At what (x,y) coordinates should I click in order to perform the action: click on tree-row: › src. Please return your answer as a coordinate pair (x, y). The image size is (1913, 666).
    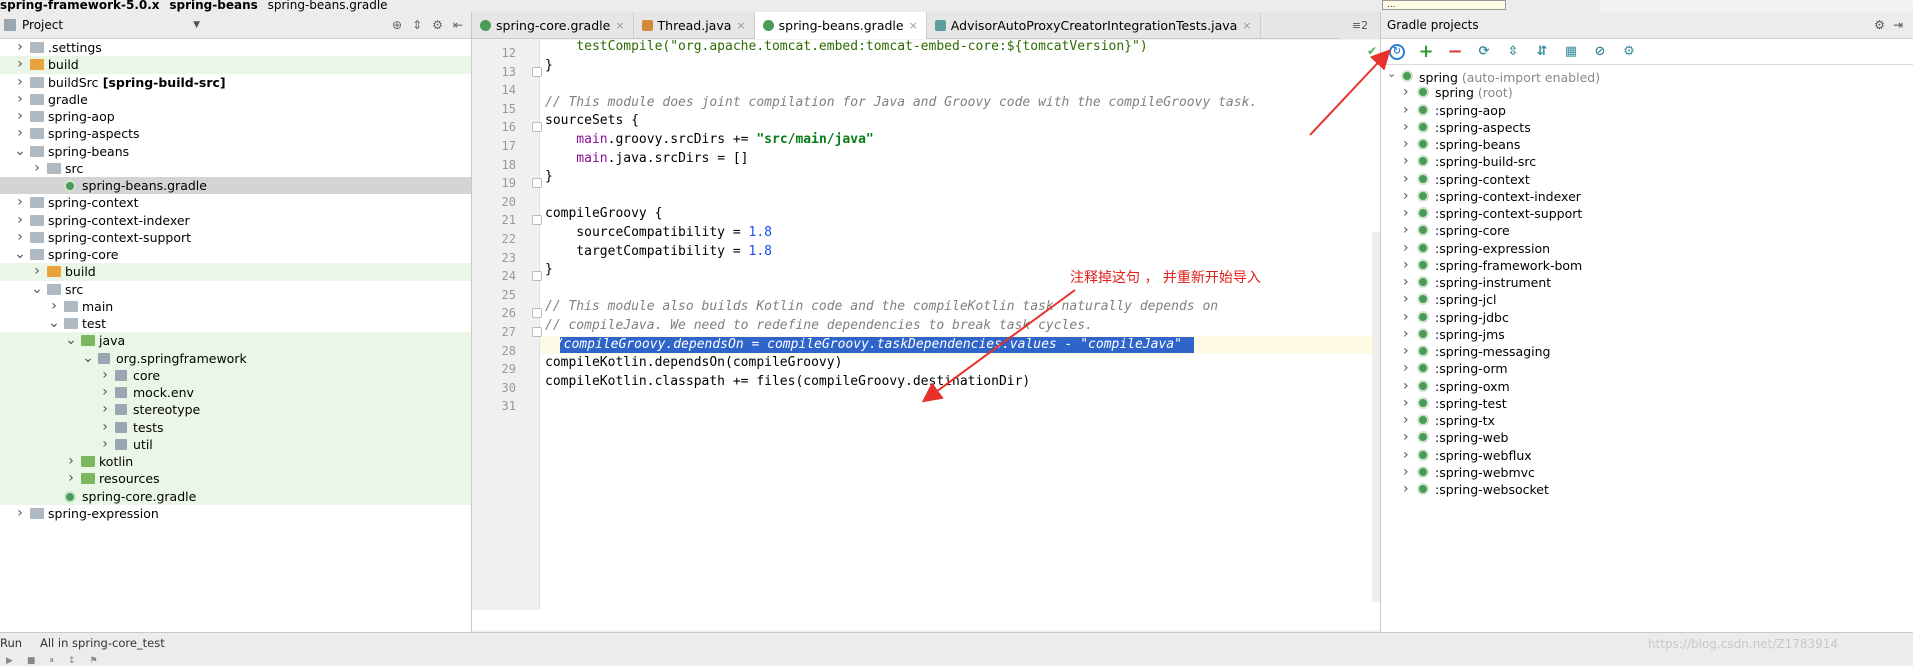
    Looking at the image, I should click on (235, 168).